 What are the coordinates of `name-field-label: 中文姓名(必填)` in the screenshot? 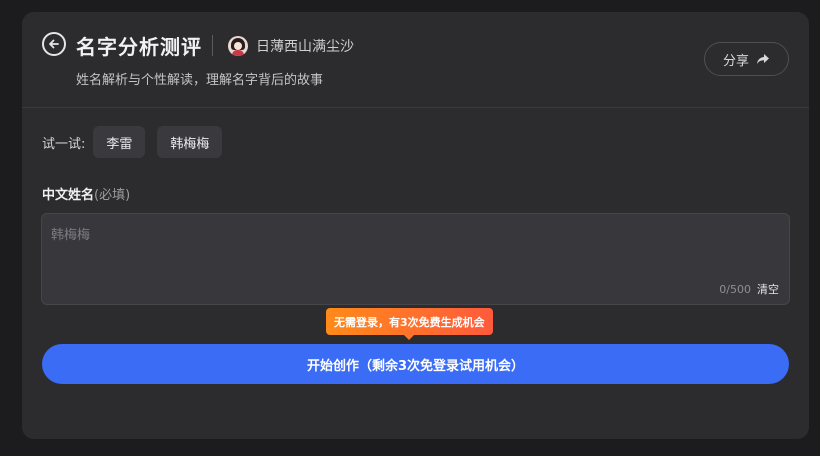 It's located at (86, 193).